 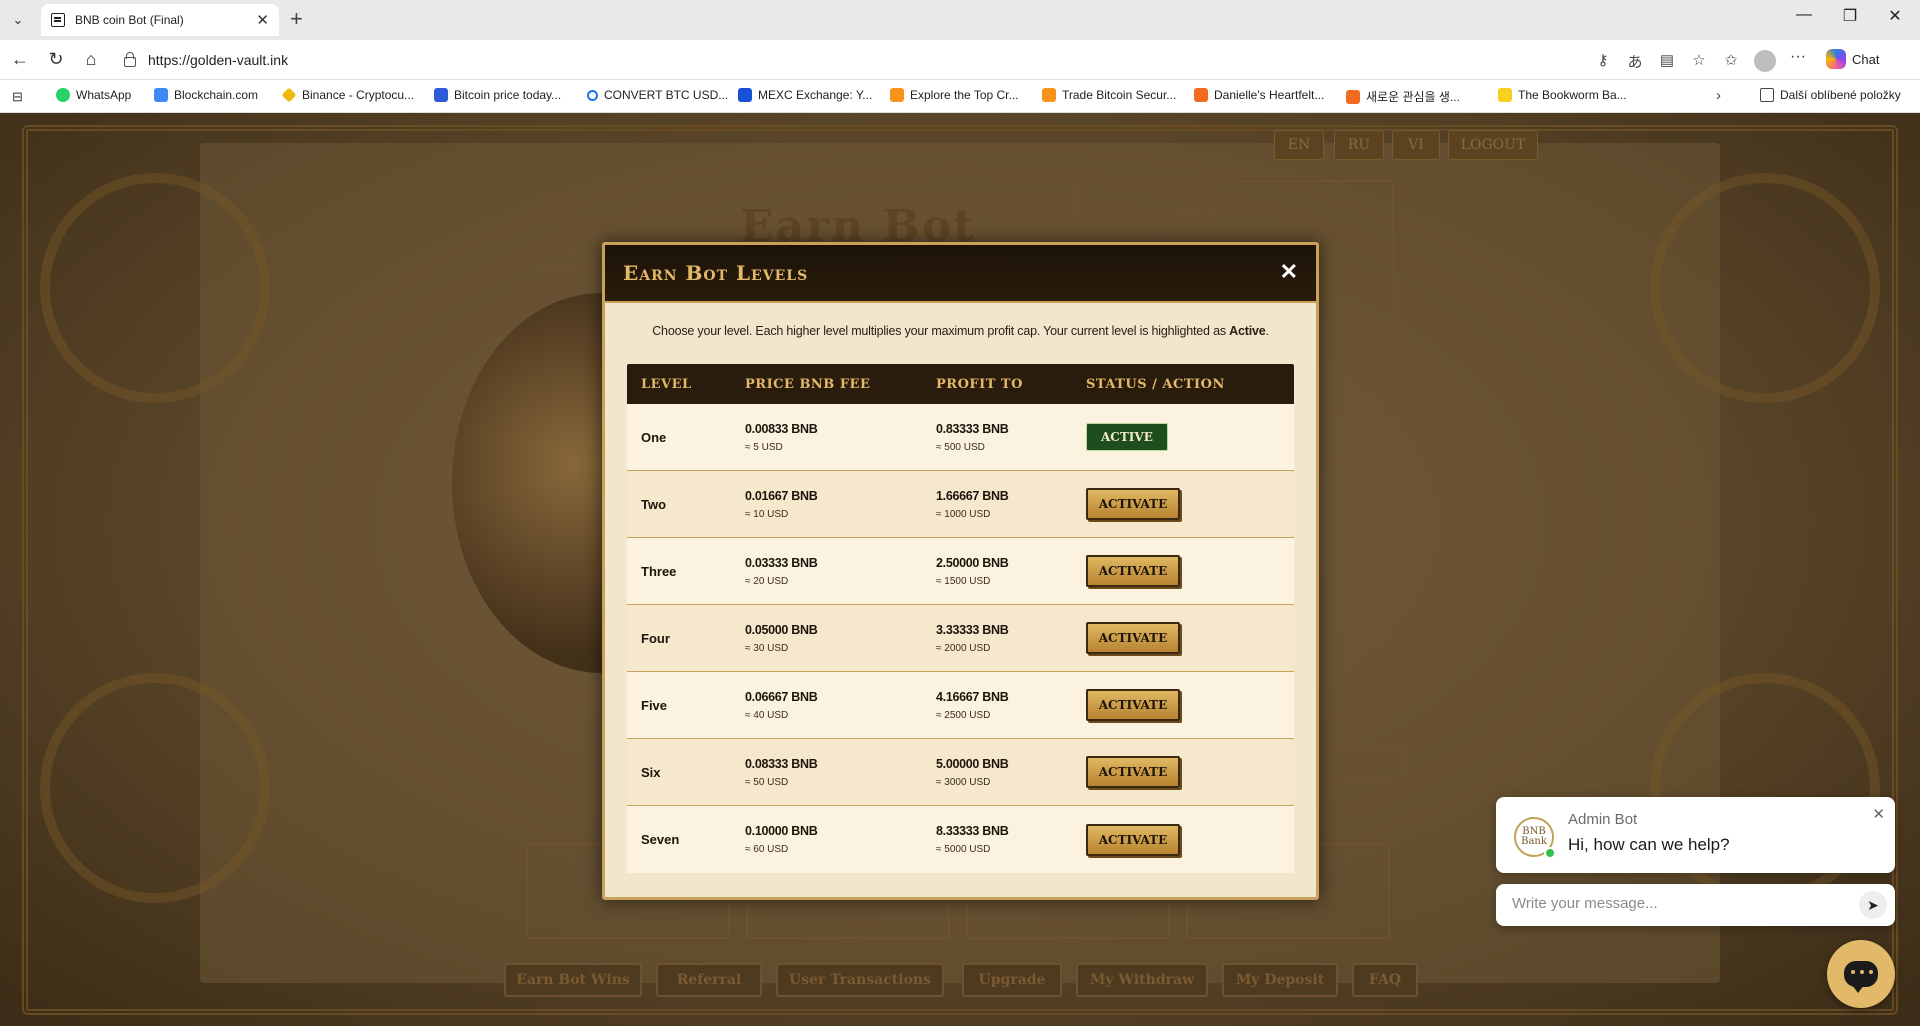 What do you see at coordinates (963, 715) in the screenshot?
I see `profit-usd: ≈ 2500 USD` at bounding box center [963, 715].